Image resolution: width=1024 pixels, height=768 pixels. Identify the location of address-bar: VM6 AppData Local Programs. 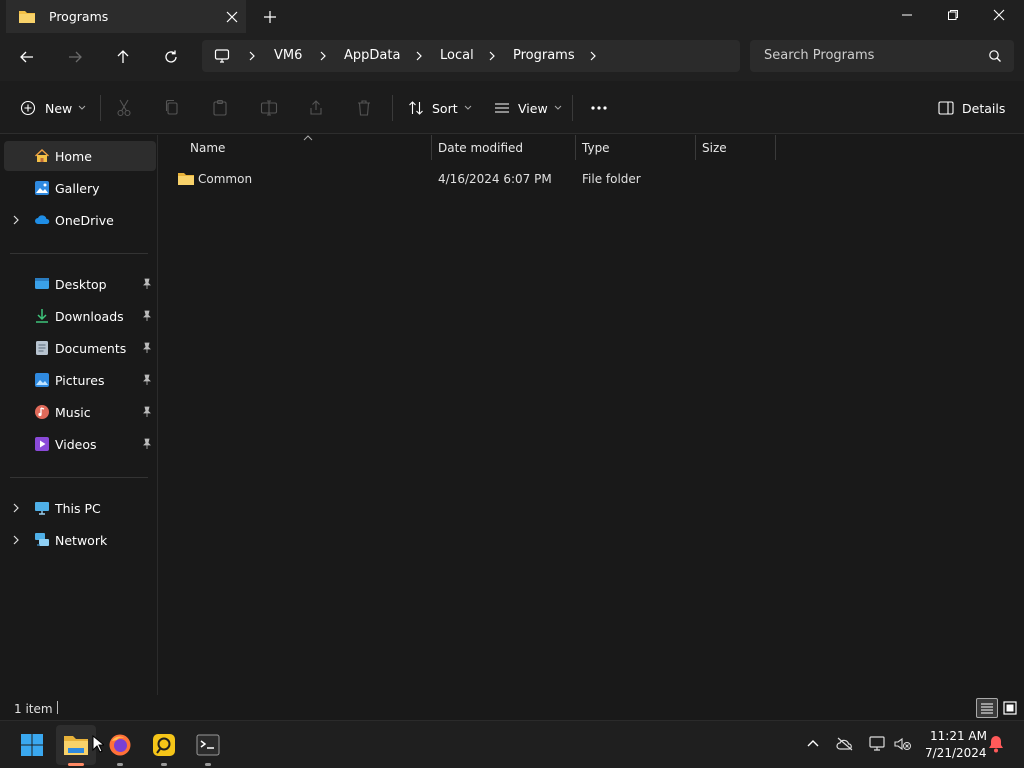
(471, 56).